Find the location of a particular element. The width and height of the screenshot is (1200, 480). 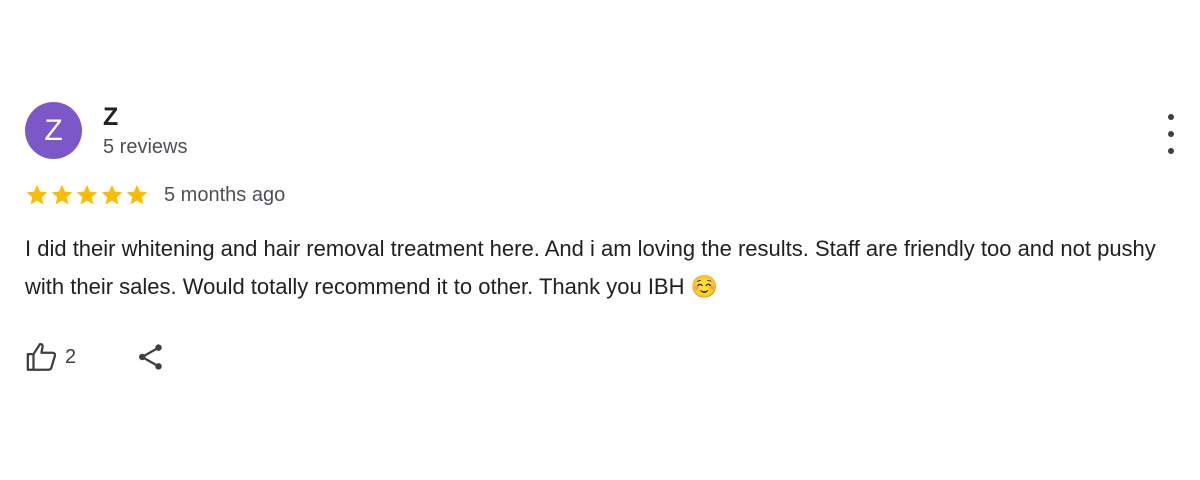

share-button is located at coordinates (151, 357).